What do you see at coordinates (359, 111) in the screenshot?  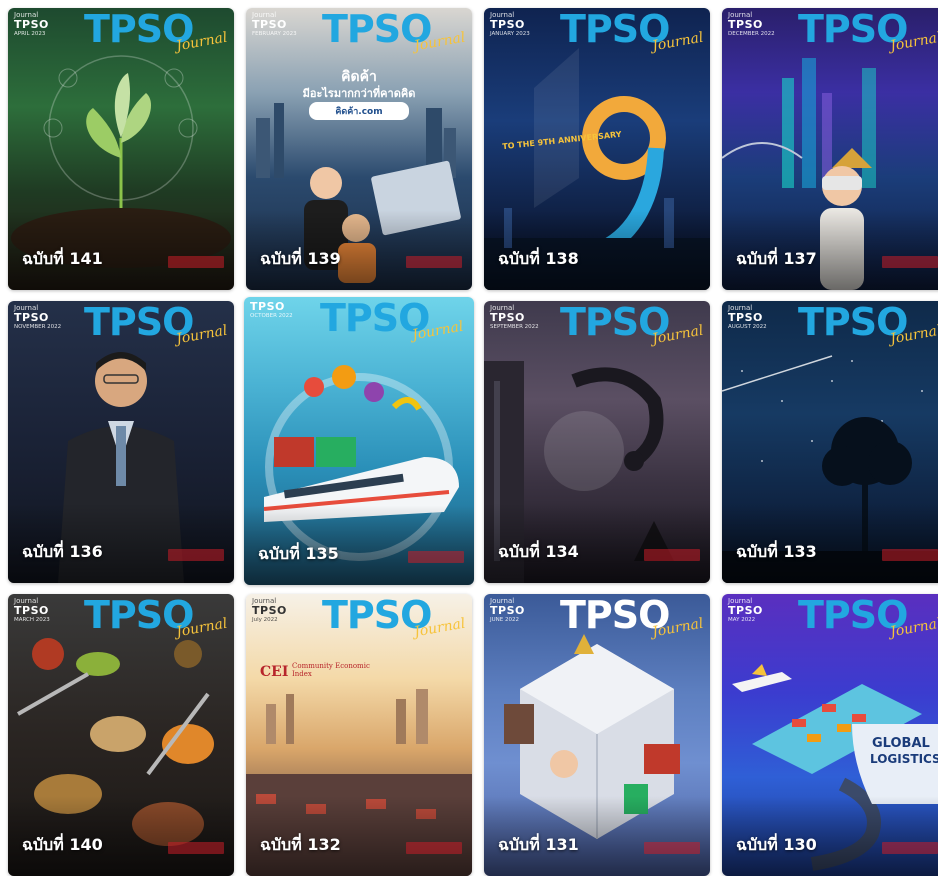 I see `cover-site-pill: คิดค้า.com` at bounding box center [359, 111].